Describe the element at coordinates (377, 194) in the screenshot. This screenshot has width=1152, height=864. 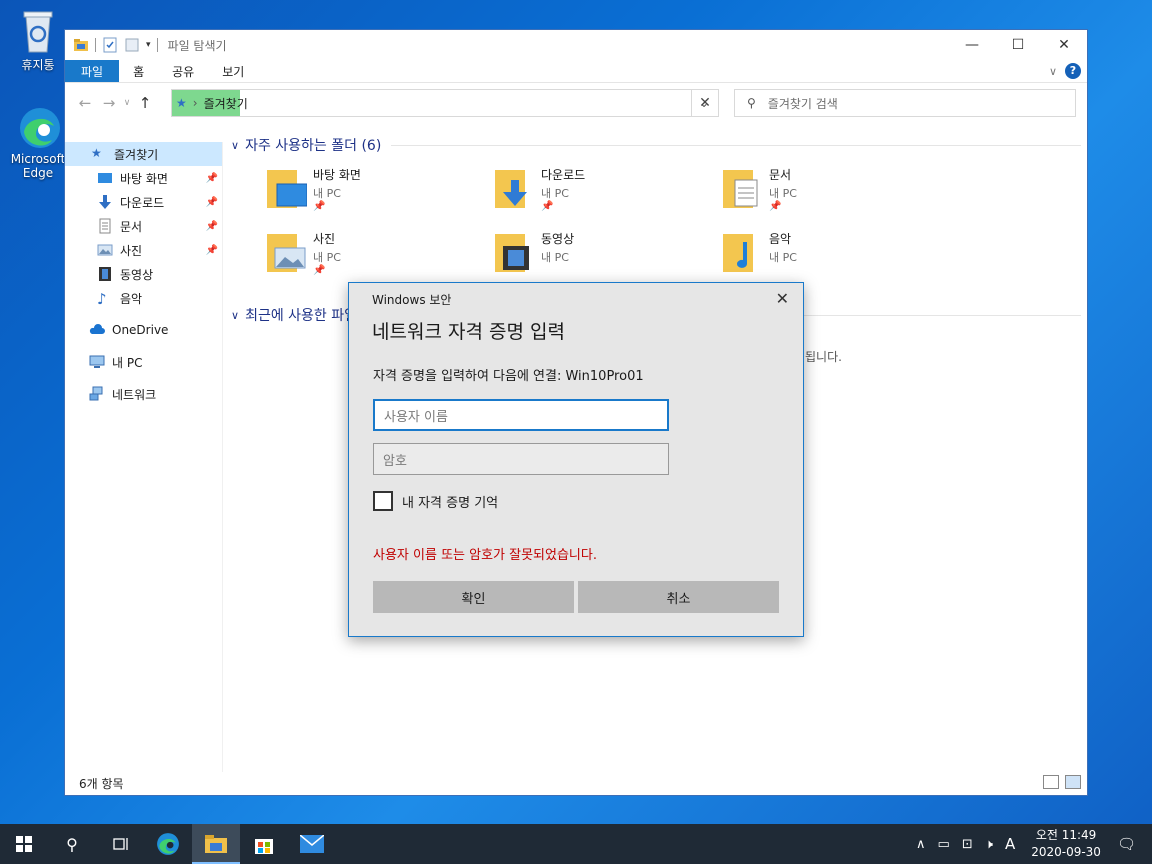
I see `folder-tile-desktop: 바탕 화면 내 PC 📌` at that location.